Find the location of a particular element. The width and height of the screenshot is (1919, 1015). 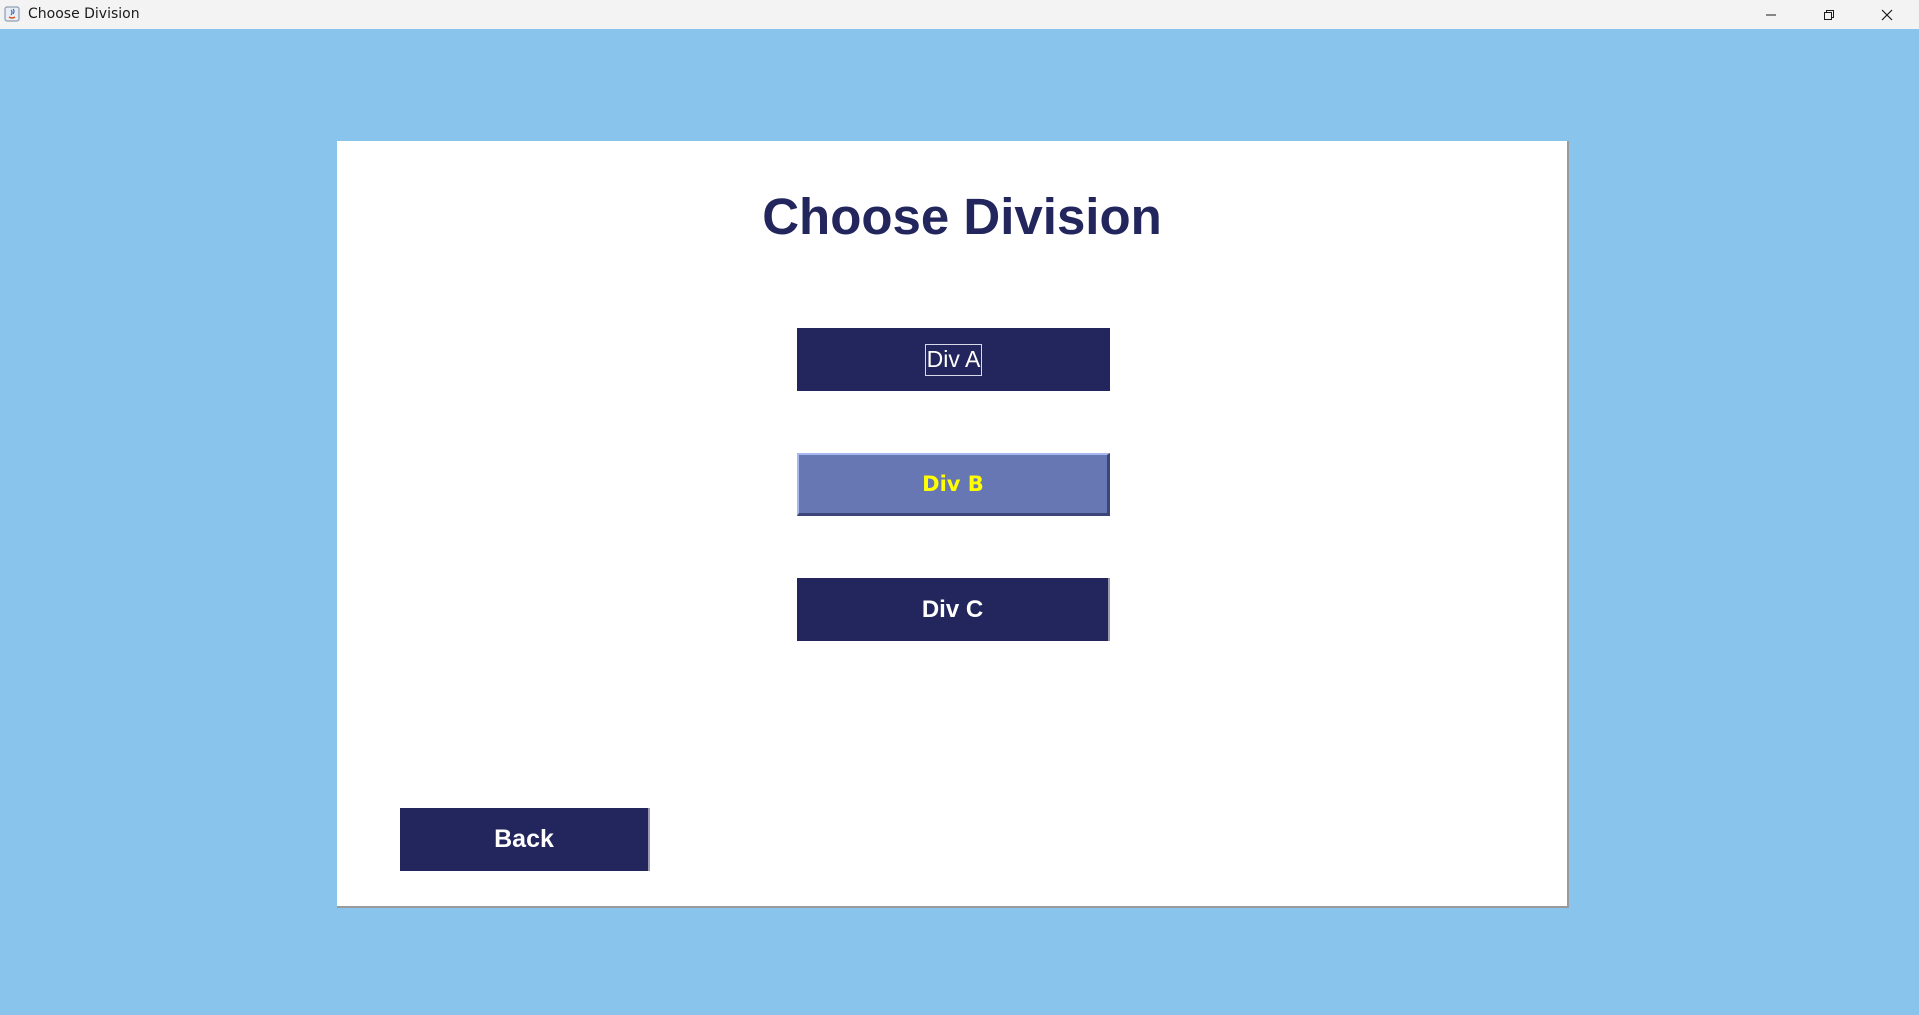

restore-button is located at coordinates (1829, 14).